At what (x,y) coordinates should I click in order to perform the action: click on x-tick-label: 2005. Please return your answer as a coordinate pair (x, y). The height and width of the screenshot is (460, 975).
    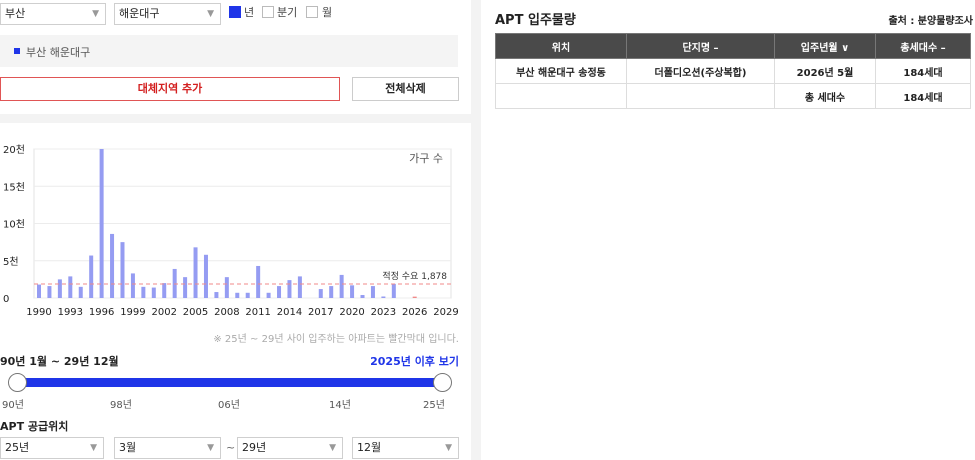
    Looking at the image, I should click on (195, 312).